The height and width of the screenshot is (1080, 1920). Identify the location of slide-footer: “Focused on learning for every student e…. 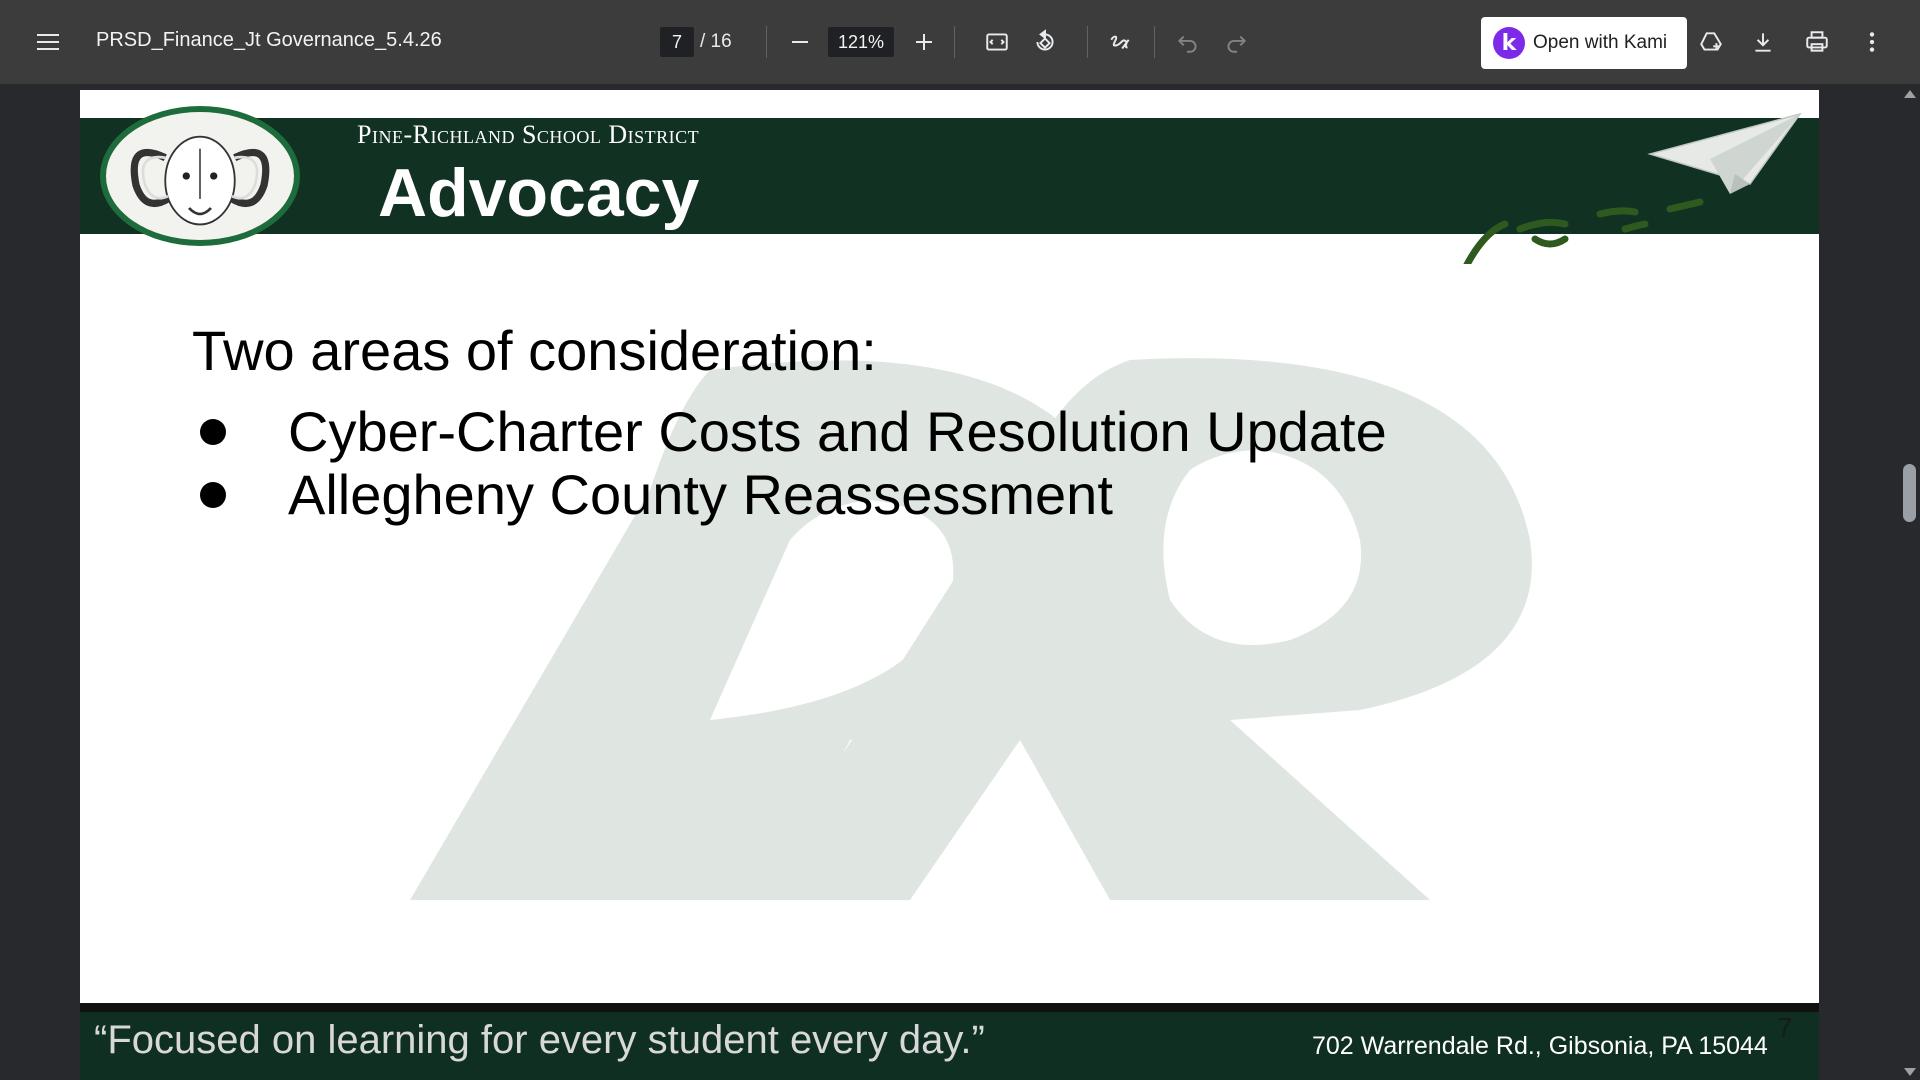
(949, 1046).